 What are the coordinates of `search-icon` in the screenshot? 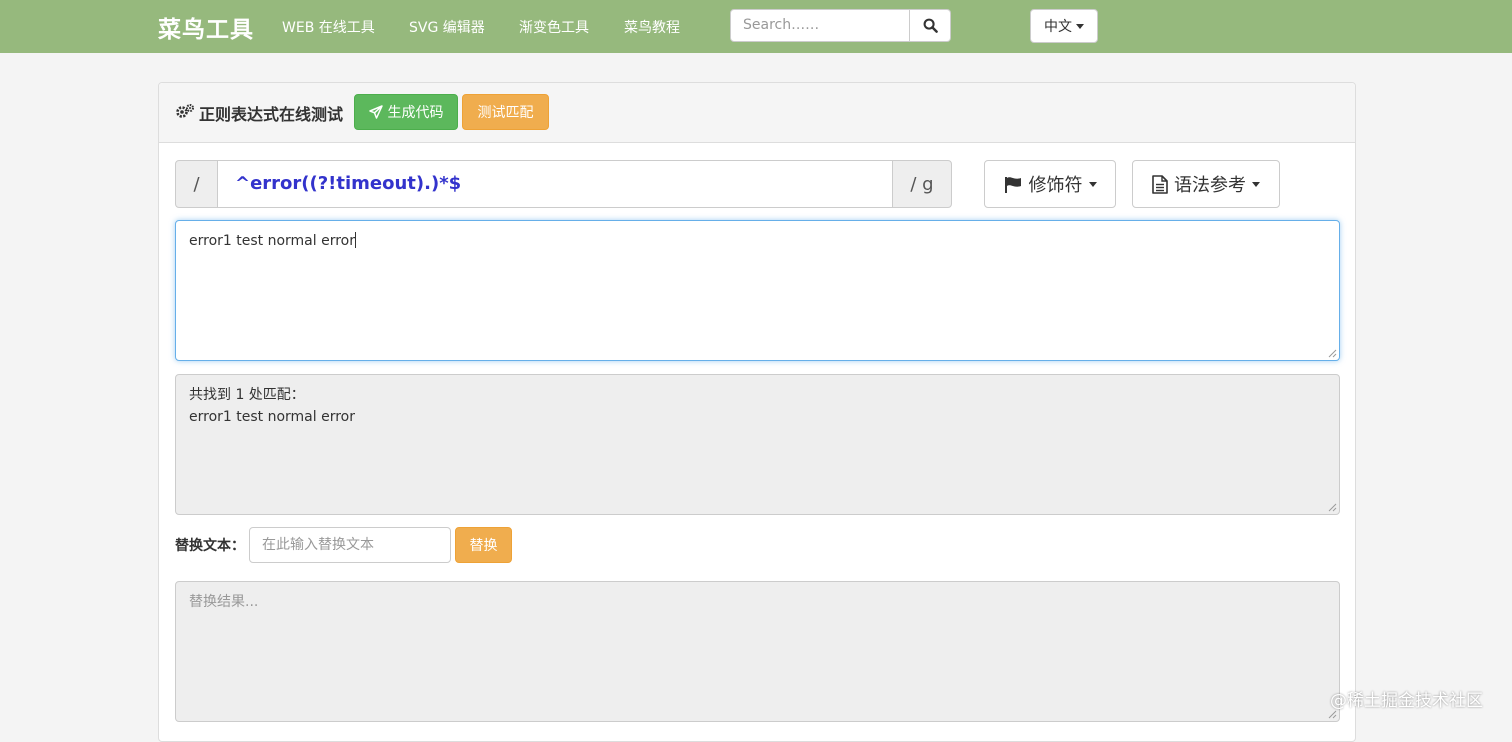 It's located at (930, 25).